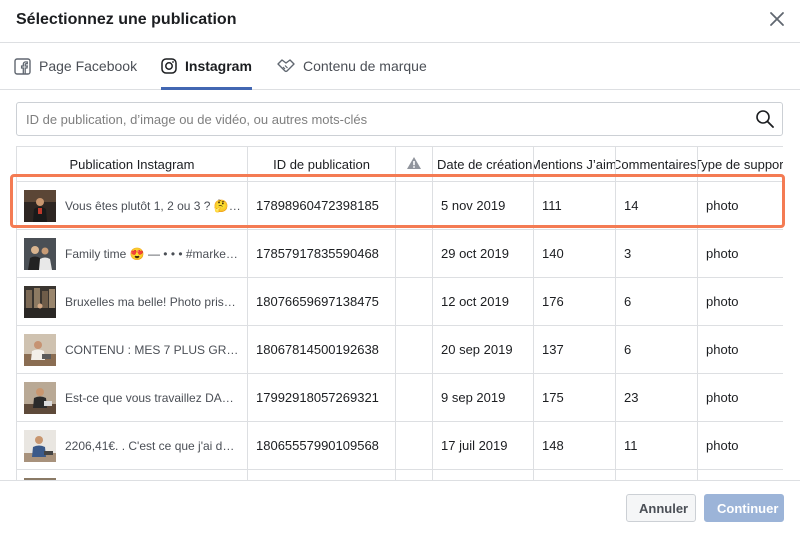  Describe the element at coordinates (483, 205) in the screenshot. I see `post-date: 5 nov 2019` at that location.